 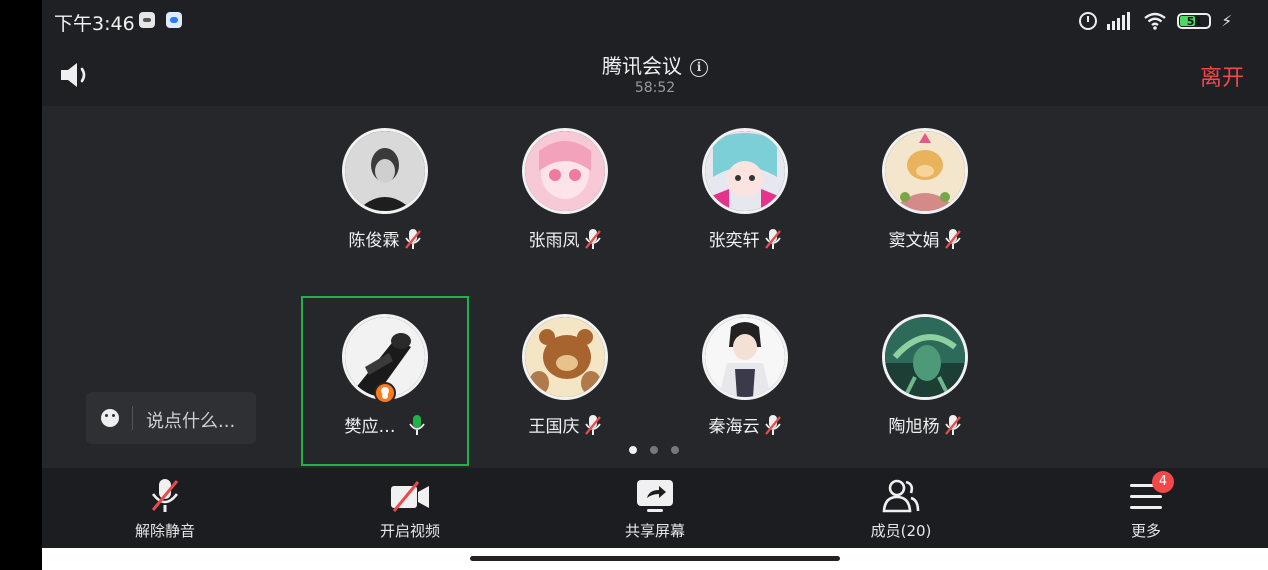 I want to click on share-screen-icon, so click(x=655, y=496).